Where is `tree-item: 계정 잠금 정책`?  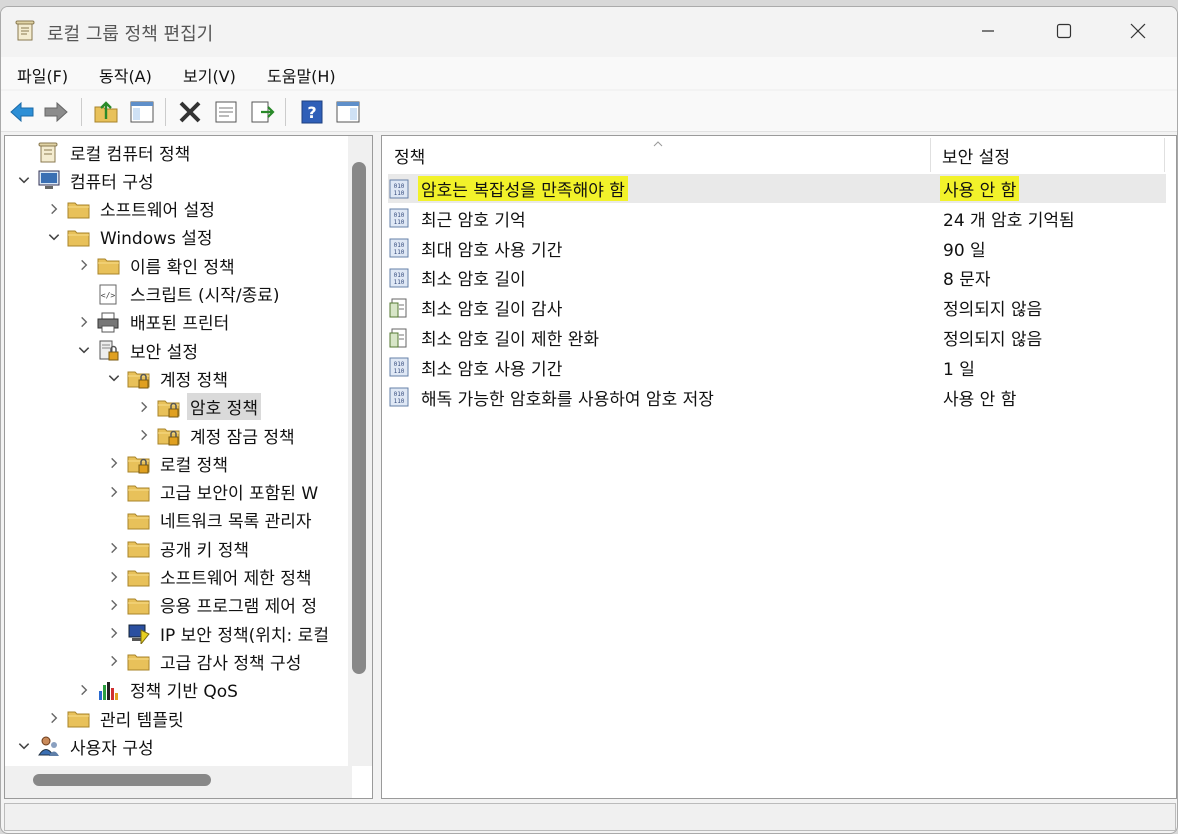
tree-item: 계정 잠금 정책 is located at coordinates (216, 435).